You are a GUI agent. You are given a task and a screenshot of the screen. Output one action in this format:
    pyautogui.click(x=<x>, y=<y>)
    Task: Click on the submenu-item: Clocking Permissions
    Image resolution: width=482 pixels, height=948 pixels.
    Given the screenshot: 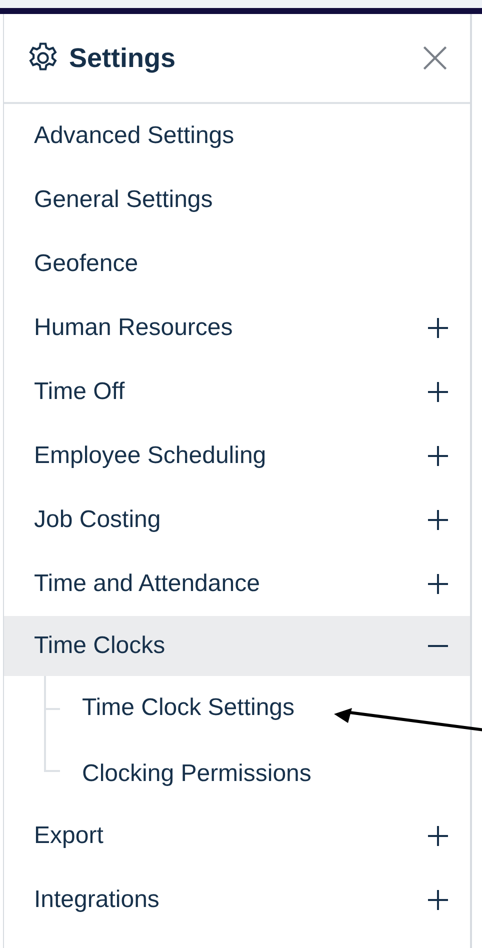 What is the action you would take?
    pyautogui.click(x=197, y=774)
    